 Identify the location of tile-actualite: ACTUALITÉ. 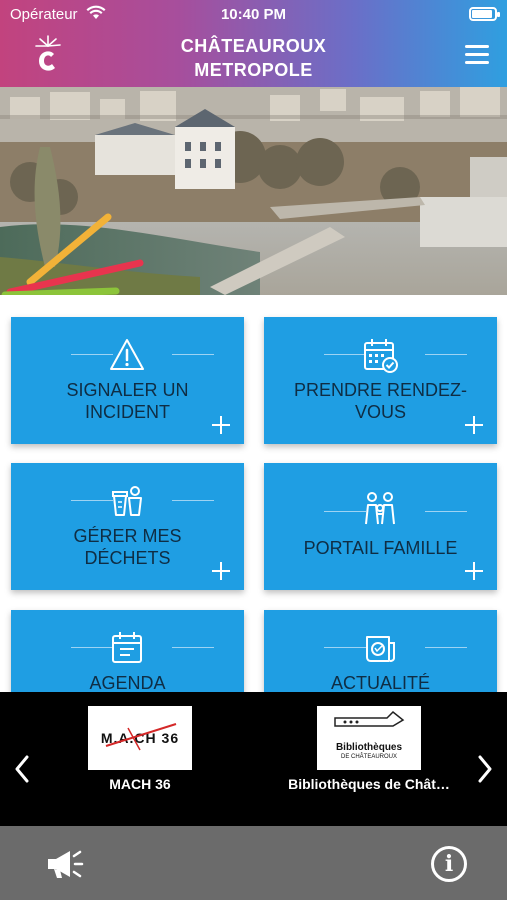
(380, 651).